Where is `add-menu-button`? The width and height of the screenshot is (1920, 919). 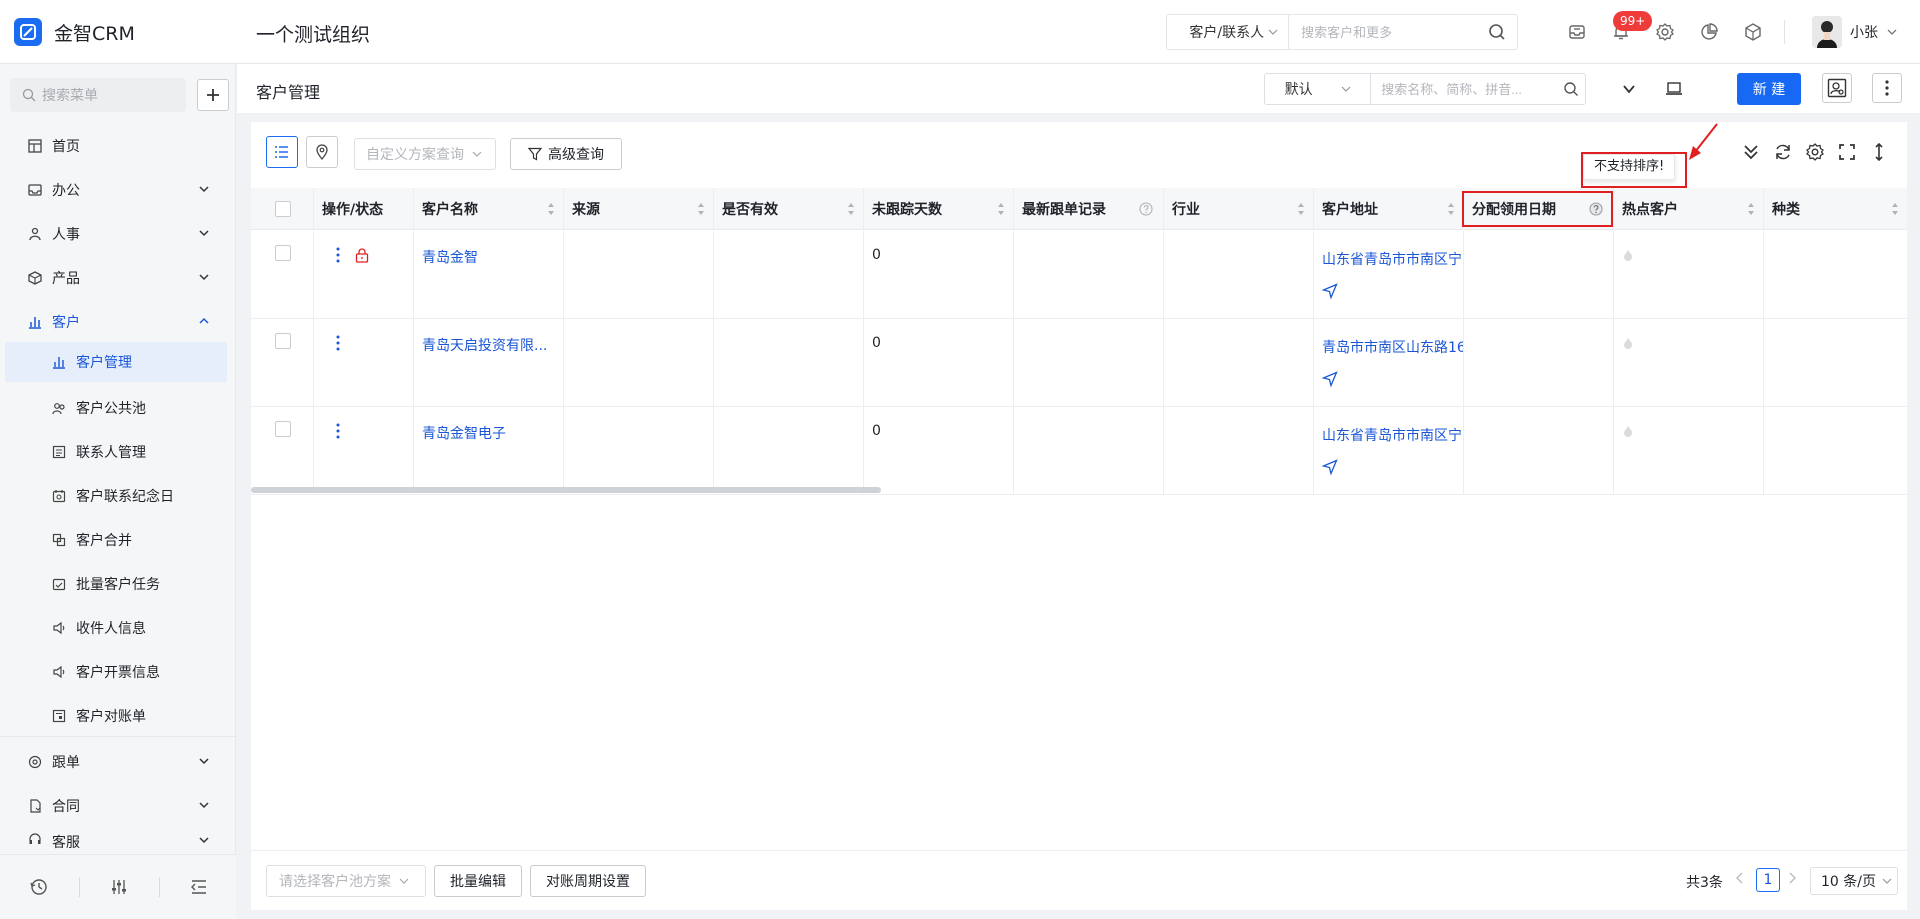
add-menu-button is located at coordinates (213, 95).